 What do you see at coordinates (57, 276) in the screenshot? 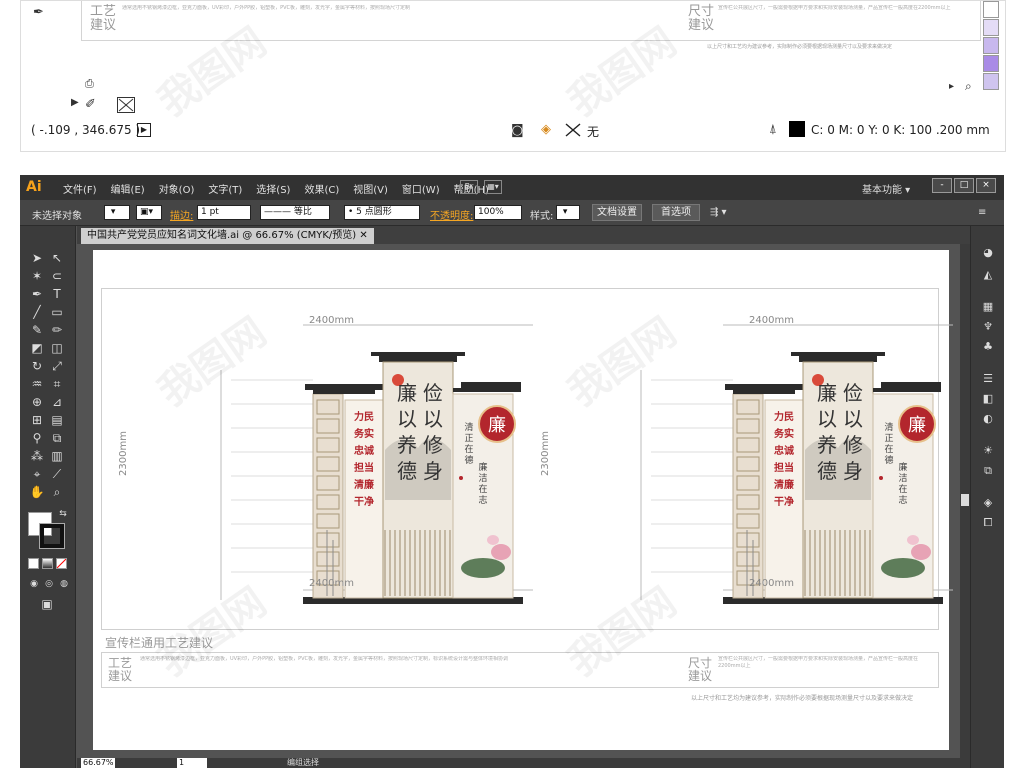
I see `lasso-icon: ⊂` at bounding box center [57, 276].